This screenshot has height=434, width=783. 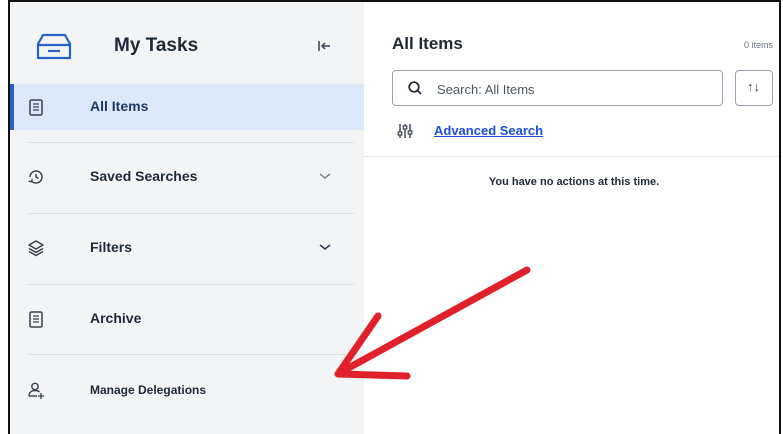 What do you see at coordinates (116, 318) in the screenshot?
I see `sidebar-item-label: Archive` at bounding box center [116, 318].